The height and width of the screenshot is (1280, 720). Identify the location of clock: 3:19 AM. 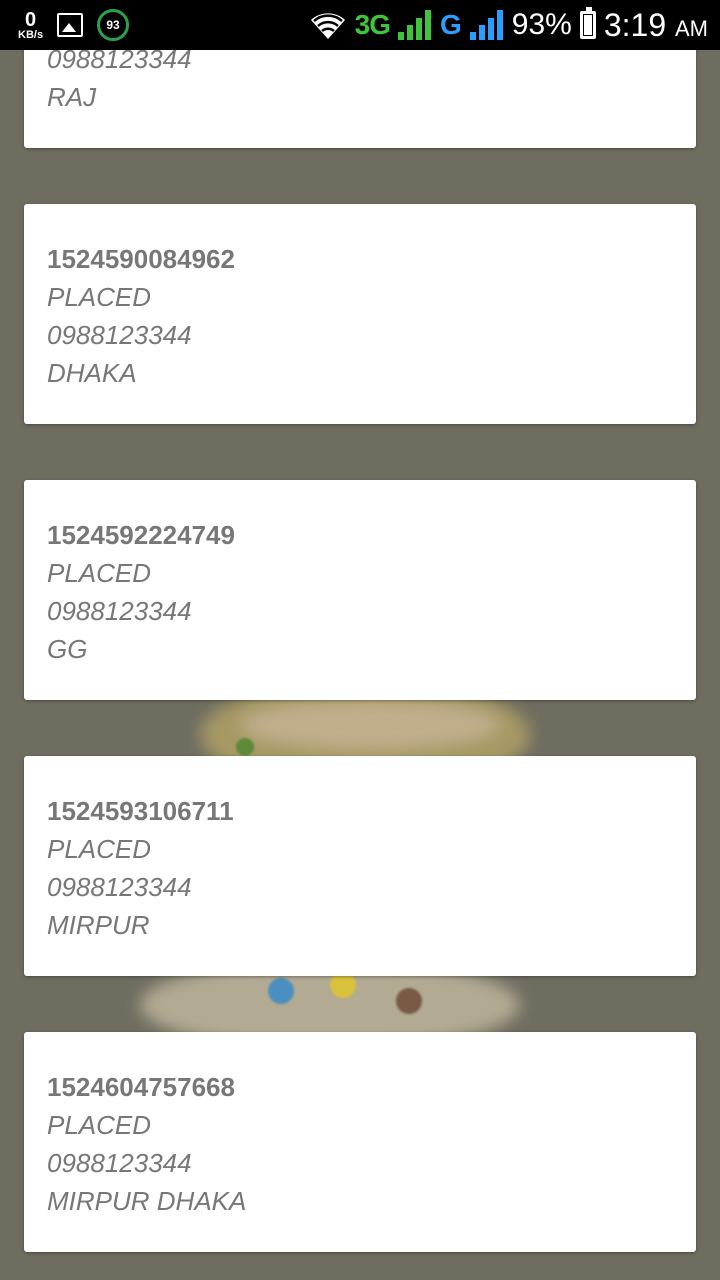
(656, 25).